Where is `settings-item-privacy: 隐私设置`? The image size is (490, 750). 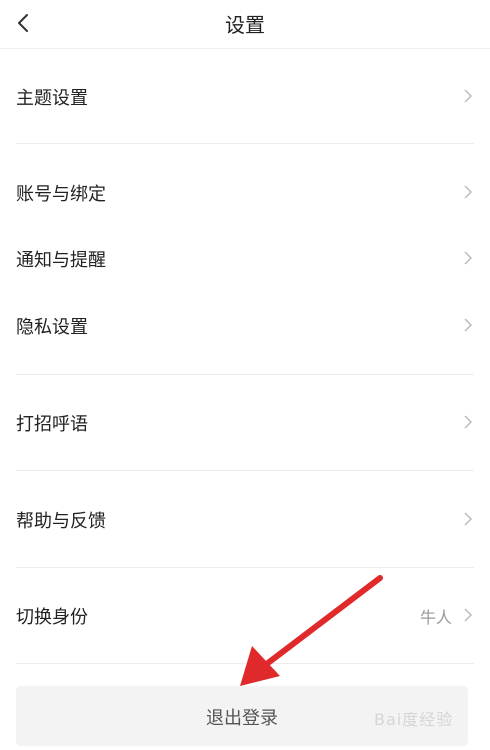
settings-item-privacy: 隐私设置 is located at coordinates (245, 325).